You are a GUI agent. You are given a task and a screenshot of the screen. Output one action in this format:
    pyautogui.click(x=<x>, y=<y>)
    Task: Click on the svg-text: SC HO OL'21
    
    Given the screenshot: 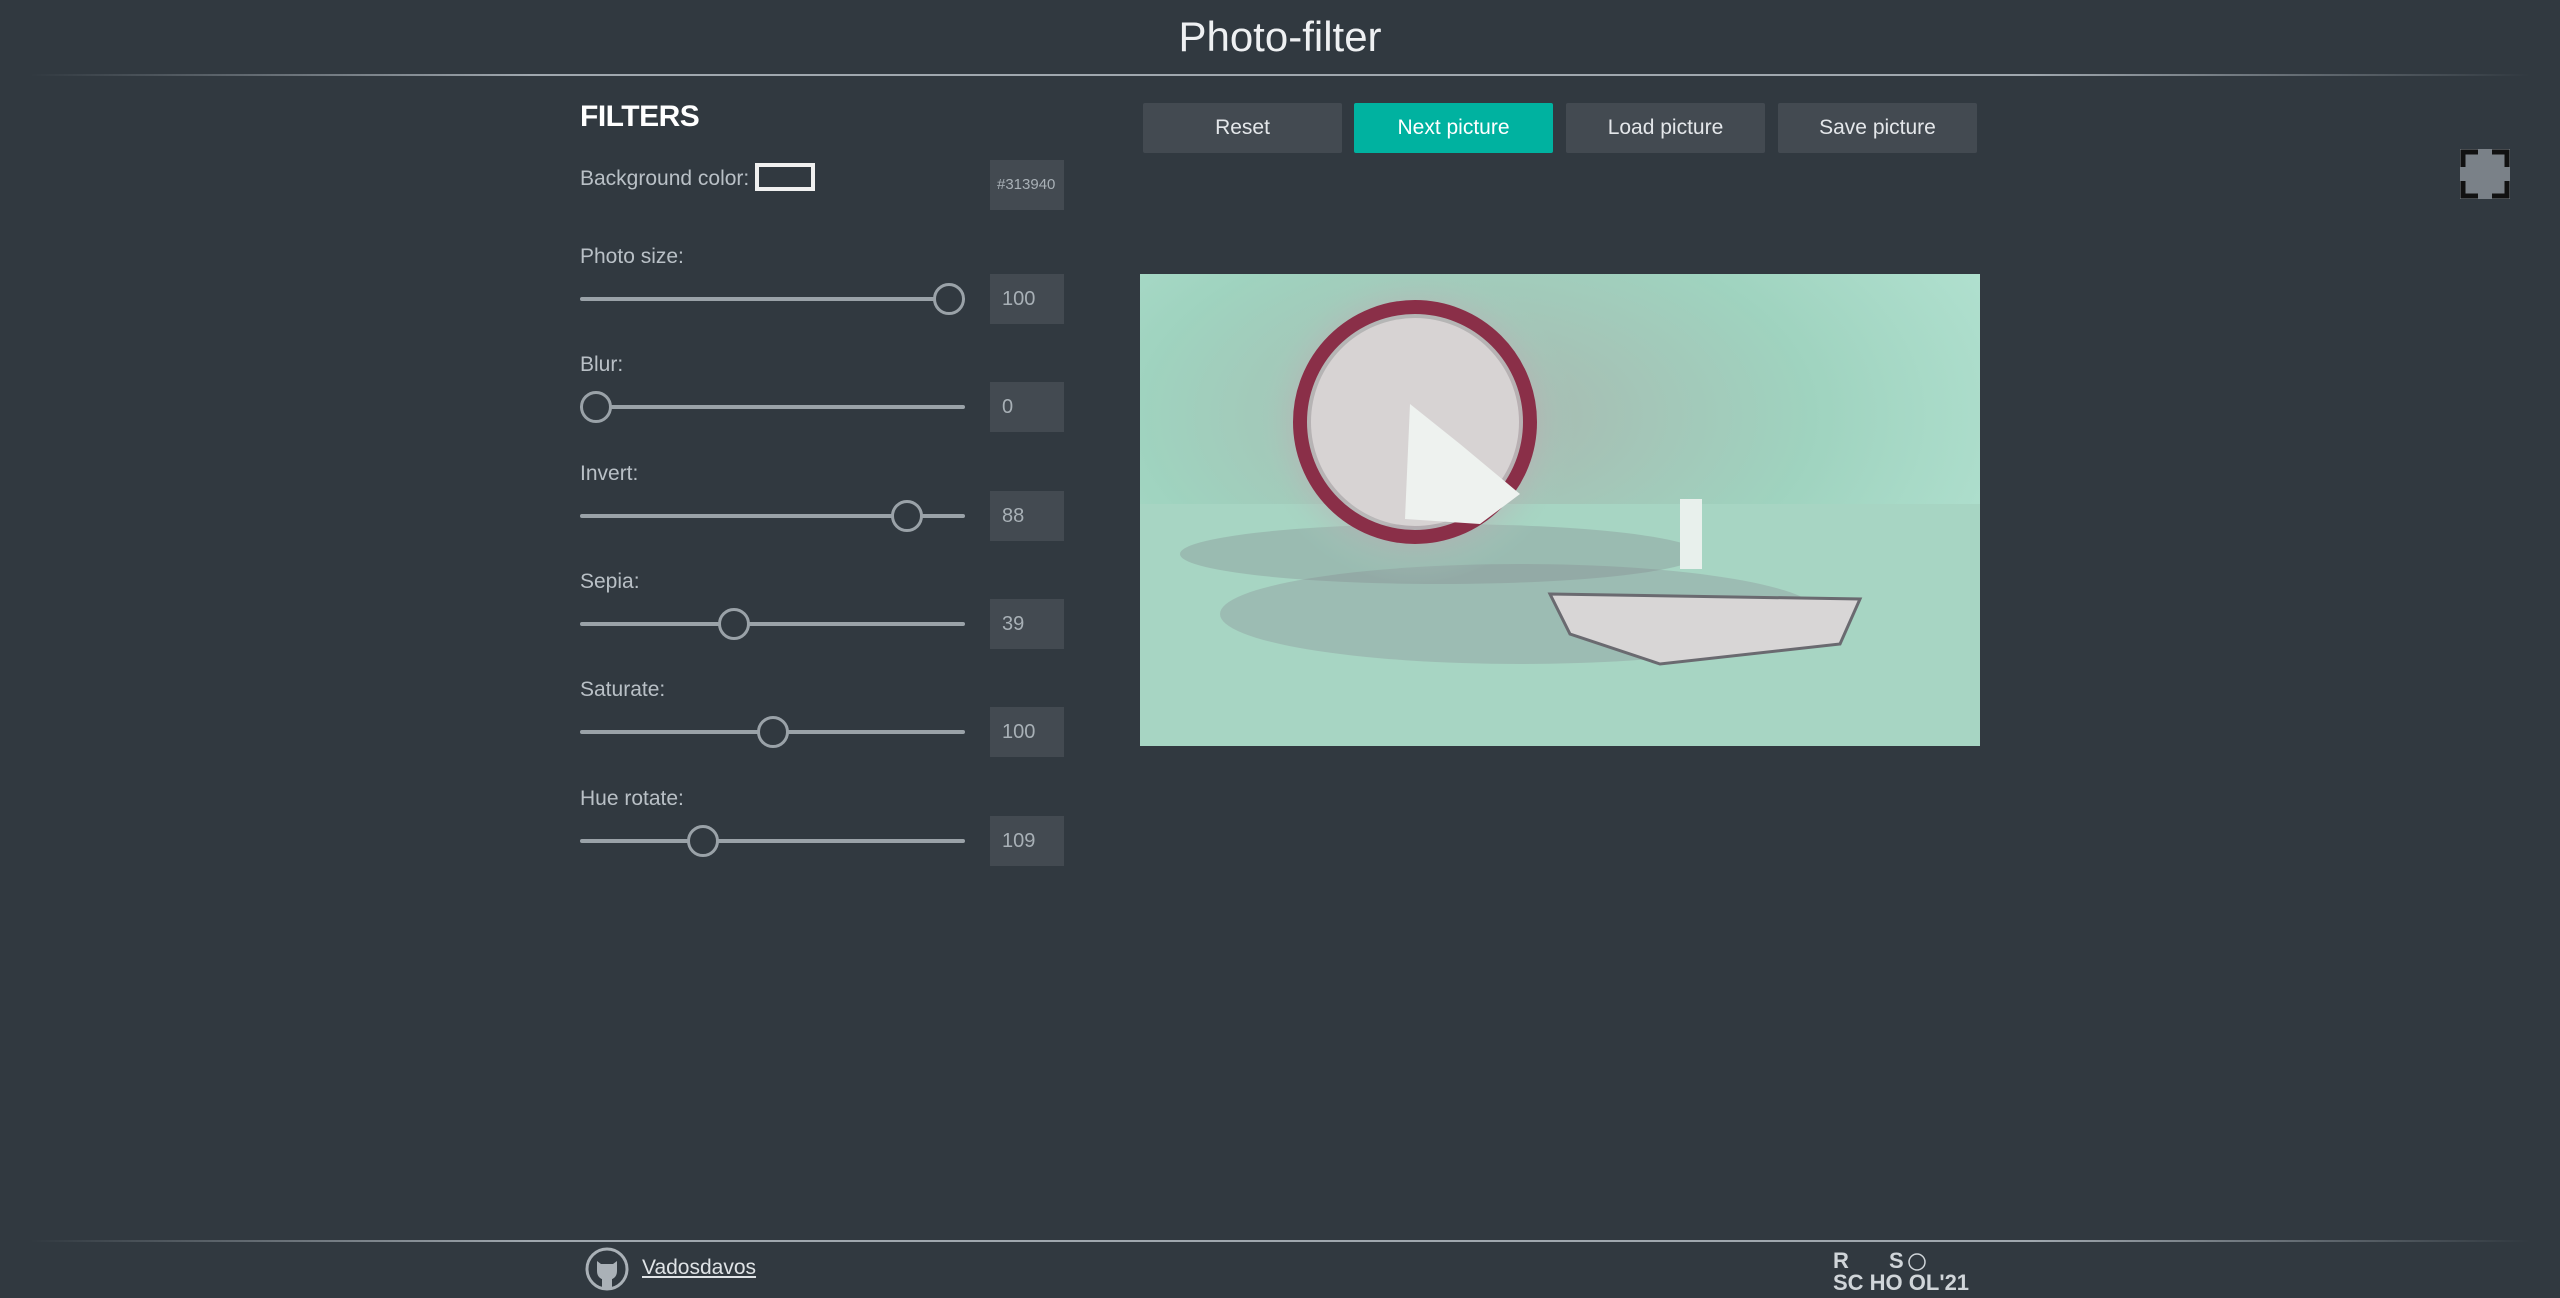 What is the action you would take?
    pyautogui.click(x=1901, y=1281)
    